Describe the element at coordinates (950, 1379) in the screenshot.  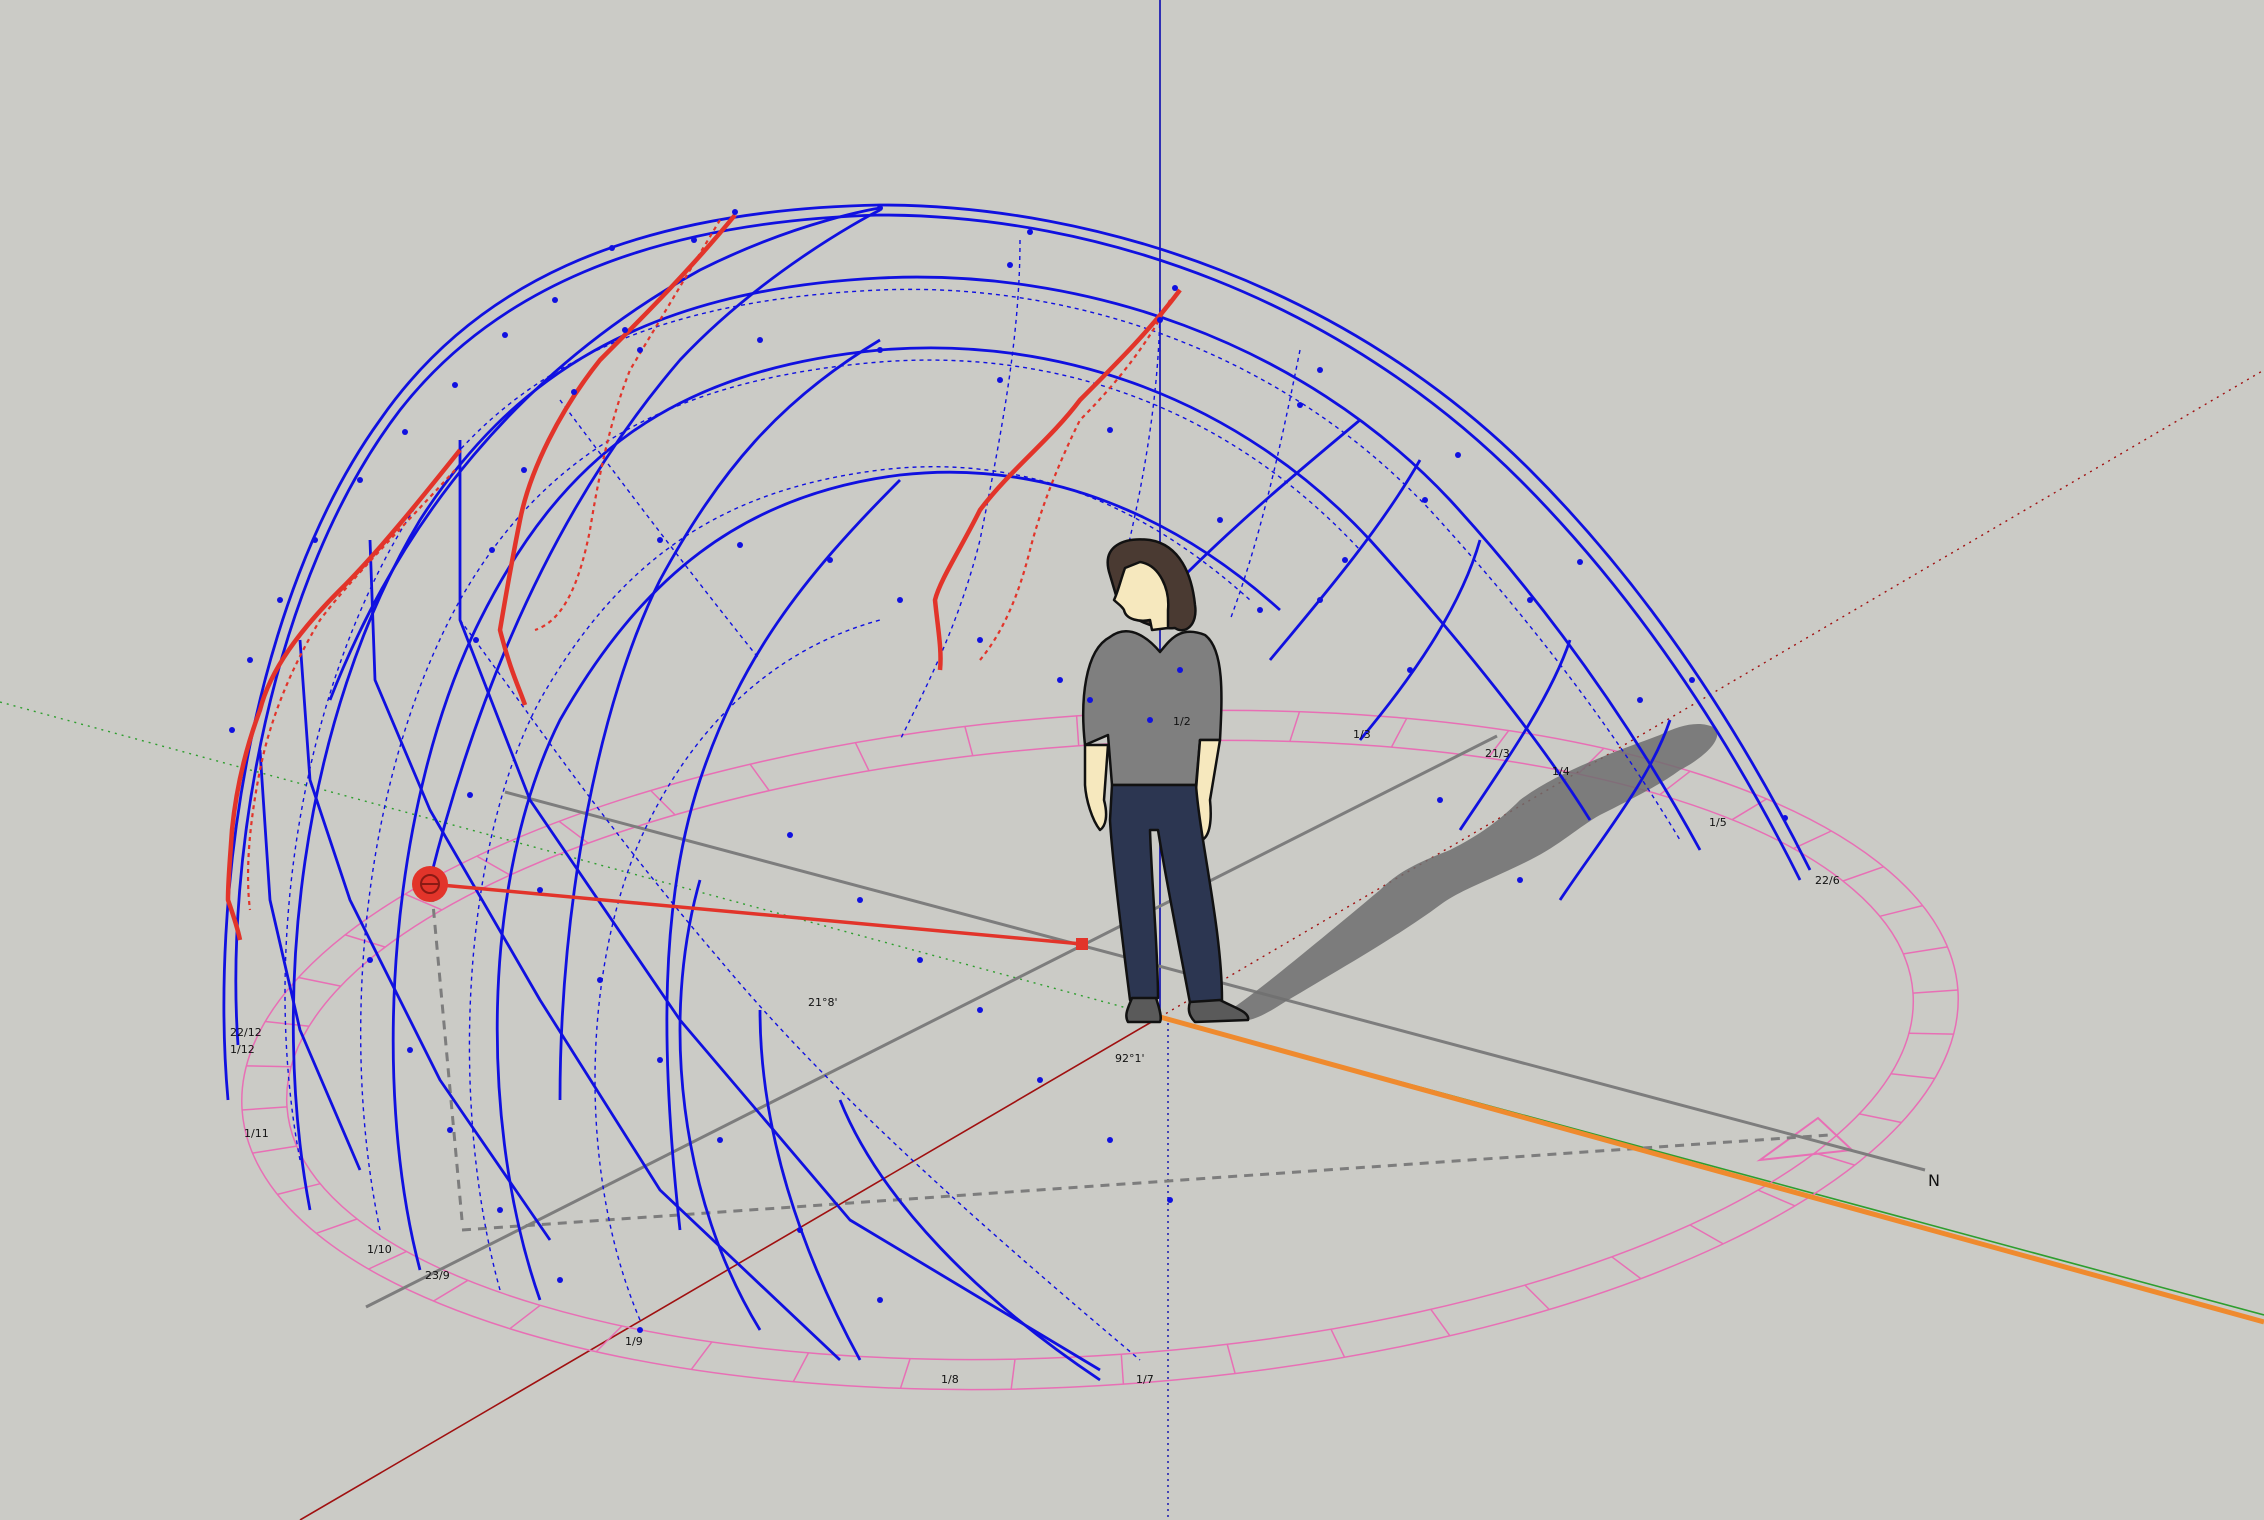
I see `hour-label: 1/8` at that location.